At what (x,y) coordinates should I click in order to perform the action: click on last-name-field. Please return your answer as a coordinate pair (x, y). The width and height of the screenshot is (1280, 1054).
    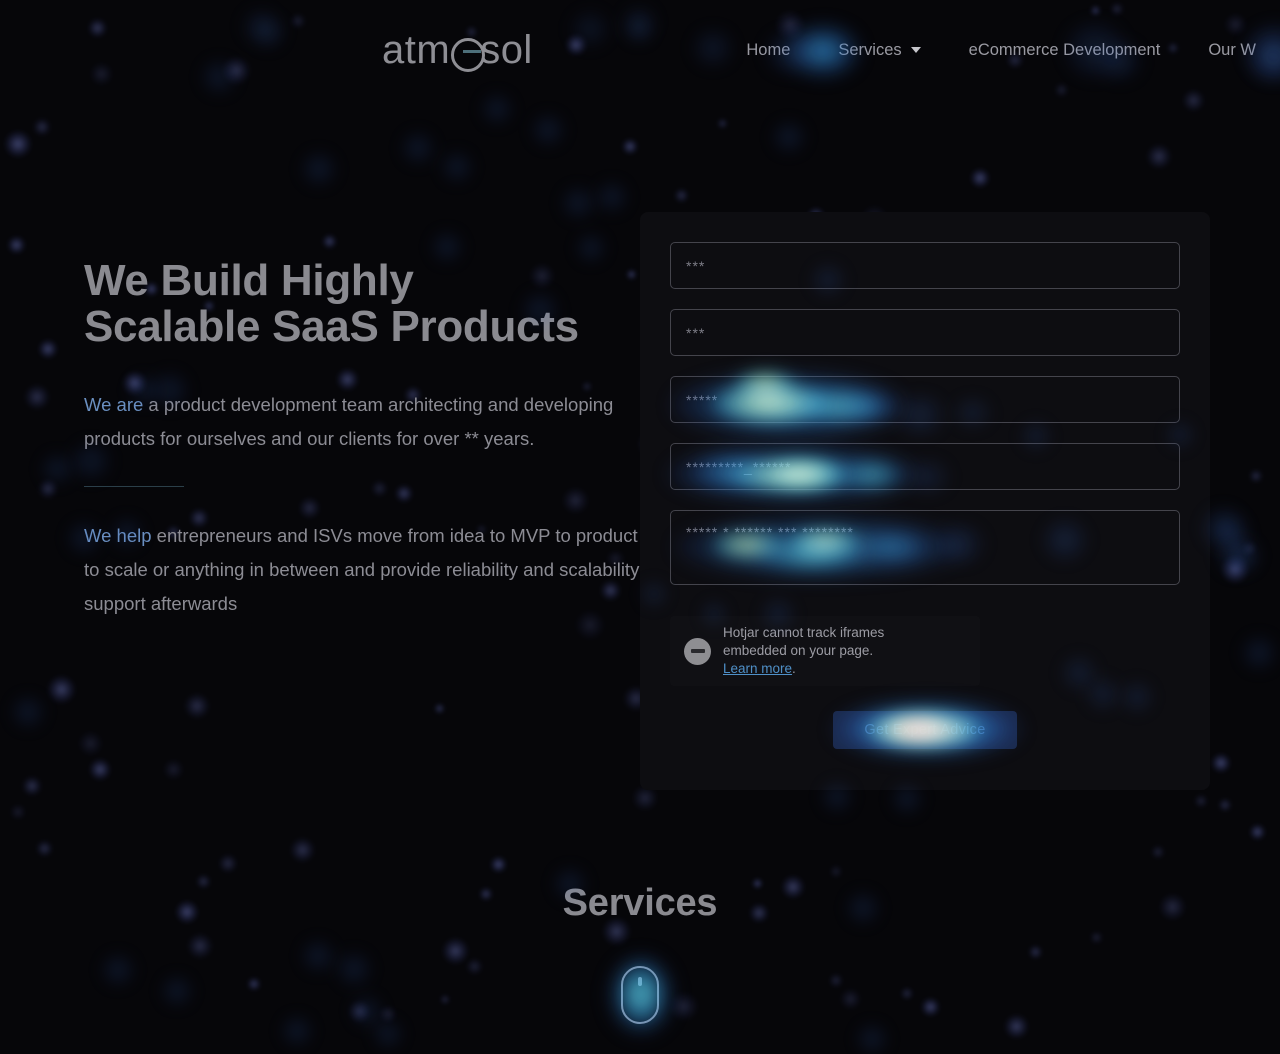
    Looking at the image, I should click on (925, 332).